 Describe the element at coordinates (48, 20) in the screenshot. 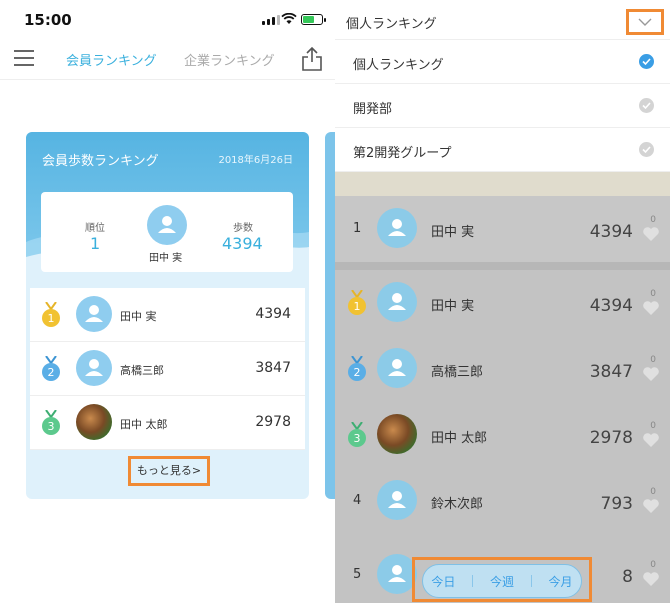

I see `status-time: 15:00` at that location.